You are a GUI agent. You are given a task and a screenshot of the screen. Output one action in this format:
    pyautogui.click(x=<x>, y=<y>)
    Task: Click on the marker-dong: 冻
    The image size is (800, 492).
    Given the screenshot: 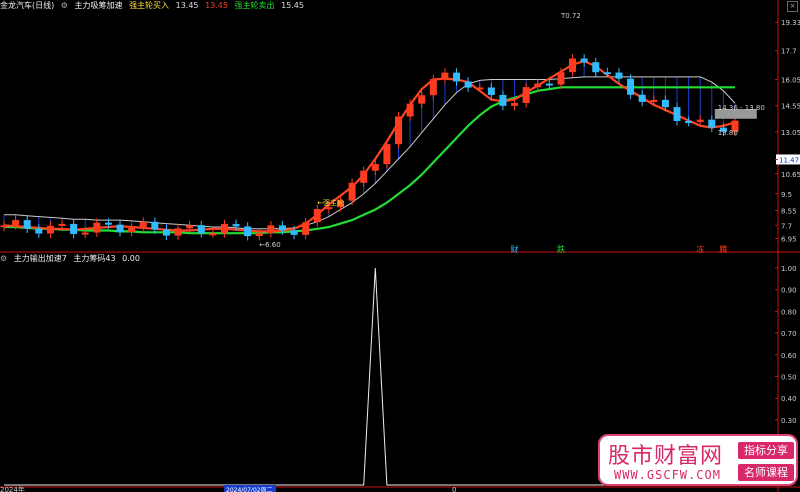 What is the action you would take?
    pyautogui.click(x=700, y=249)
    